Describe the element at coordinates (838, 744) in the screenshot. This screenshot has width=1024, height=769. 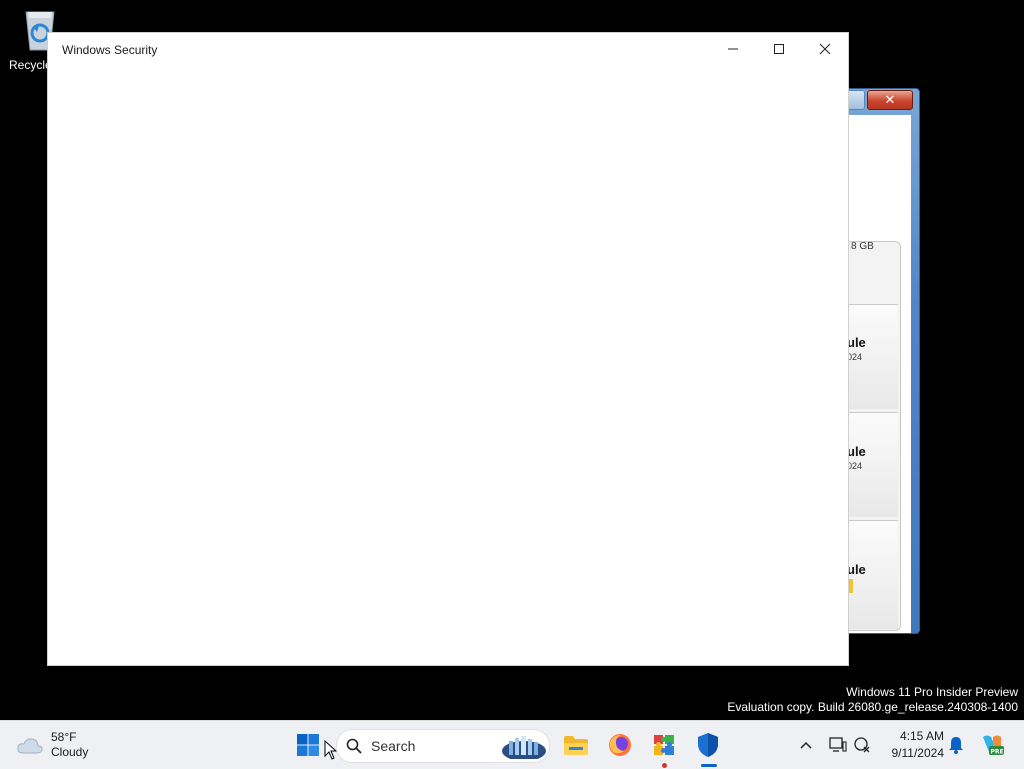
I see `network-icon` at that location.